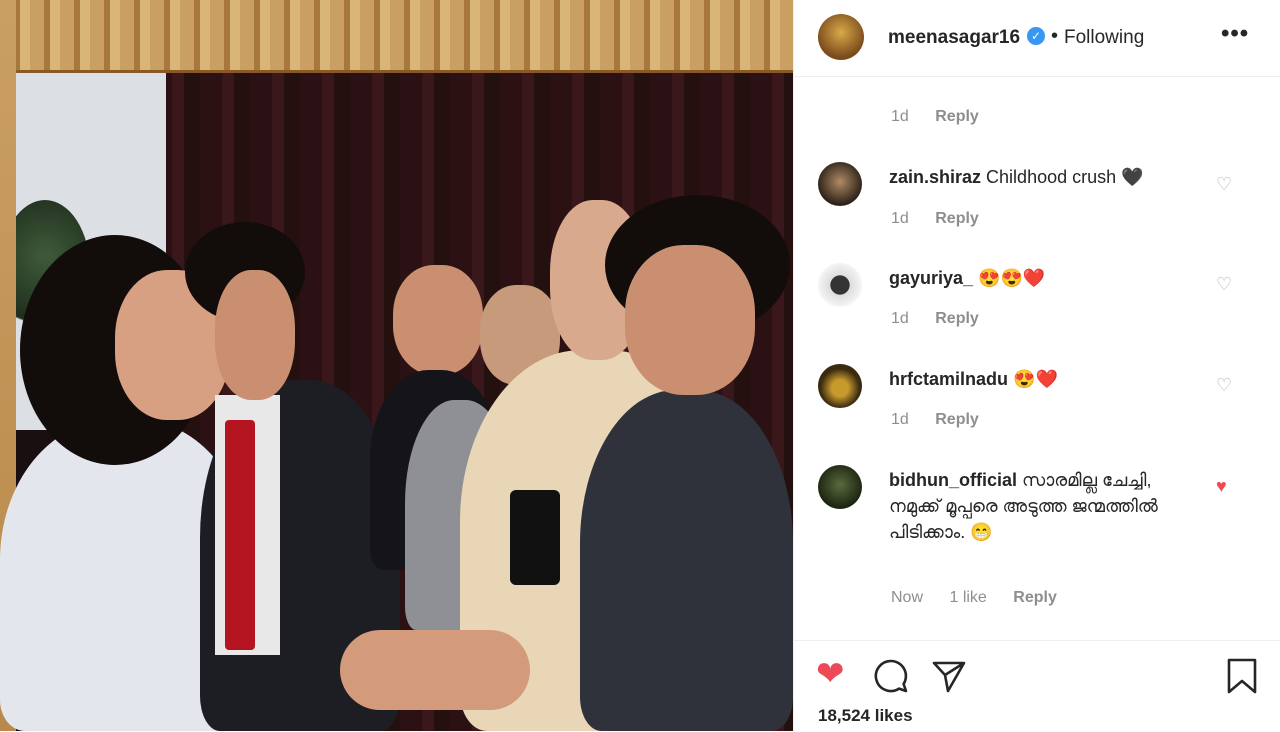 The width and height of the screenshot is (1280, 732). Describe the element at coordinates (435, 670) in the screenshot. I see `photo-handshake` at that location.